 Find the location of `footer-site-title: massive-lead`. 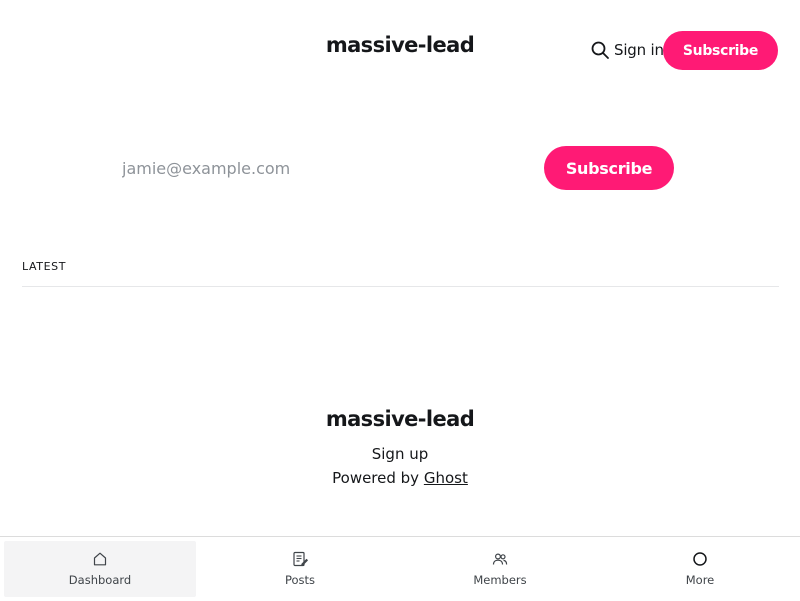

footer-site-title: massive-lead is located at coordinates (400, 419).